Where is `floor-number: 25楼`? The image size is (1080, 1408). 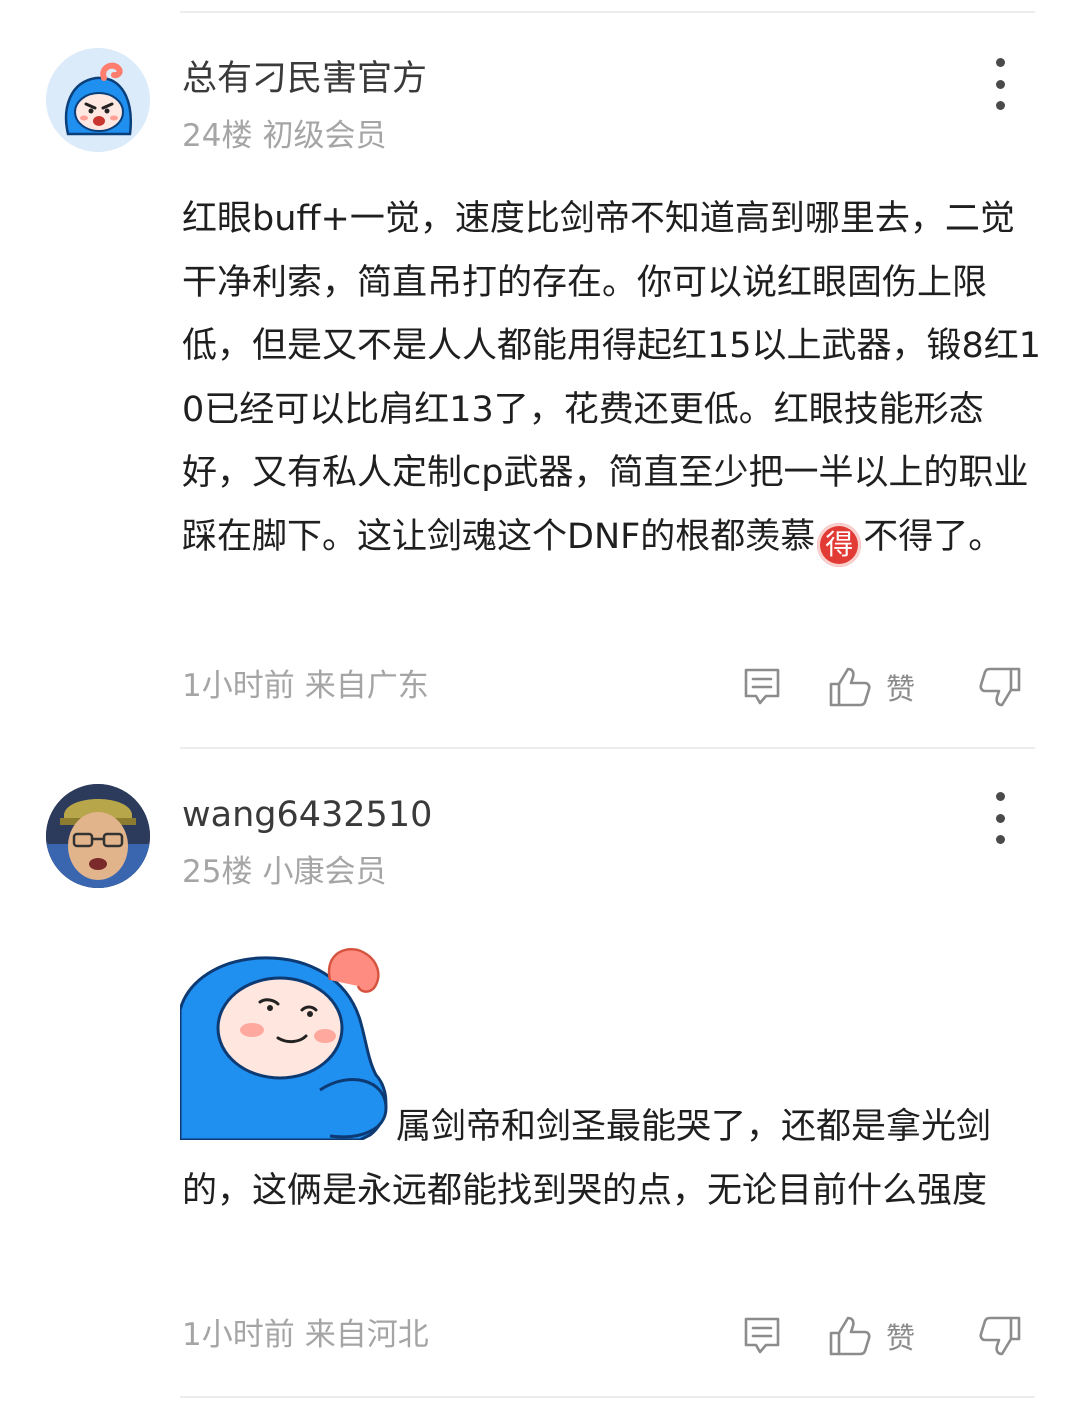 floor-number: 25楼 is located at coordinates (217, 872).